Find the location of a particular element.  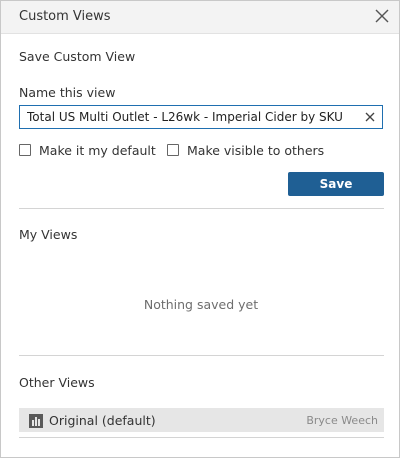

view-owner: Bryce Weech is located at coordinates (342, 420).